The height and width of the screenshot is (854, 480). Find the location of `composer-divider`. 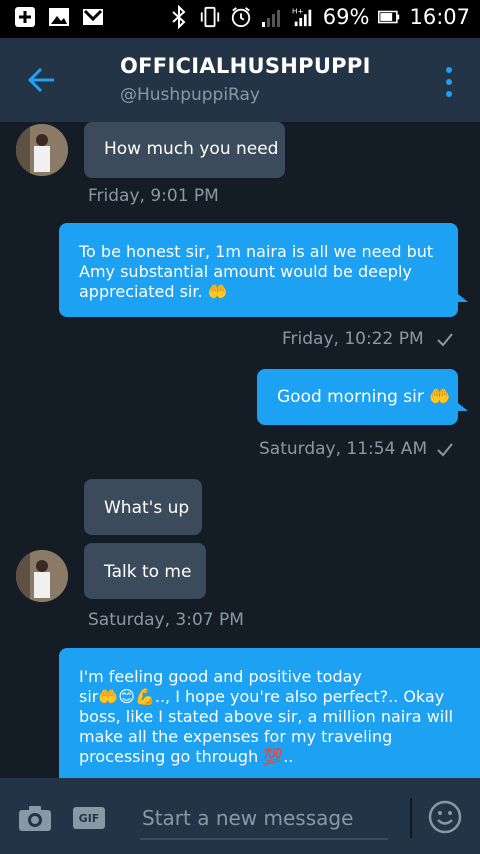

composer-divider is located at coordinates (411, 818).